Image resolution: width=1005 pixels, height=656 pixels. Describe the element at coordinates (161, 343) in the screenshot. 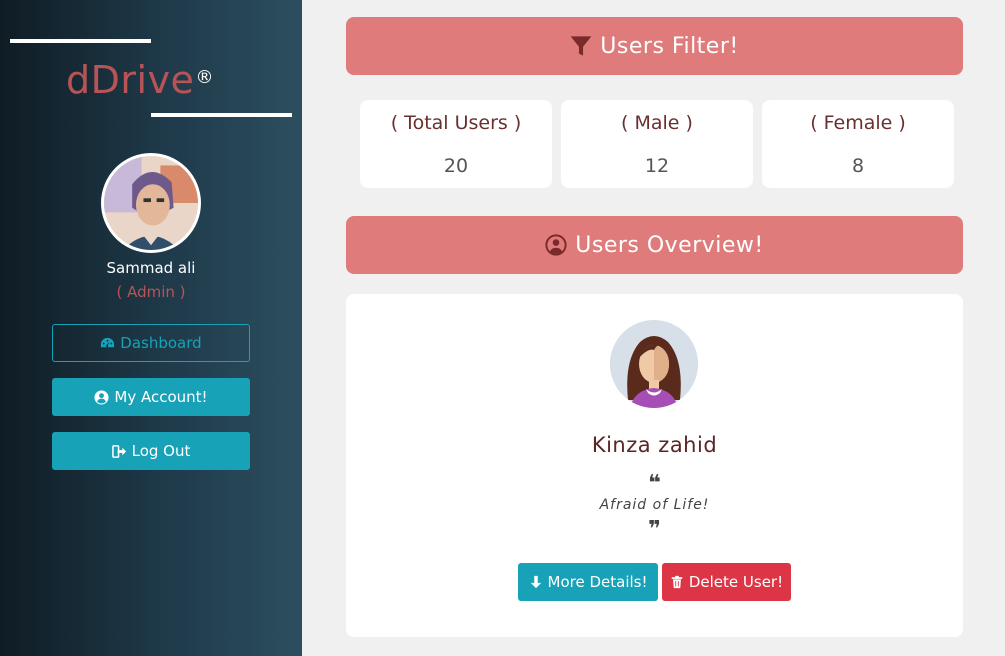

I see `dashboard-label: Dashboard` at that location.